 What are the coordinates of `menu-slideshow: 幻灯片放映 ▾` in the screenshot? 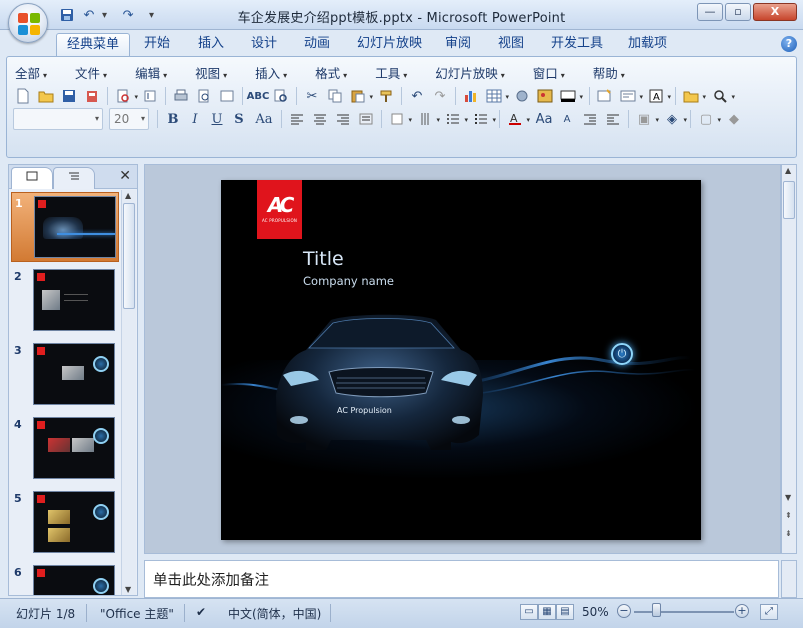 It's located at (470, 72).